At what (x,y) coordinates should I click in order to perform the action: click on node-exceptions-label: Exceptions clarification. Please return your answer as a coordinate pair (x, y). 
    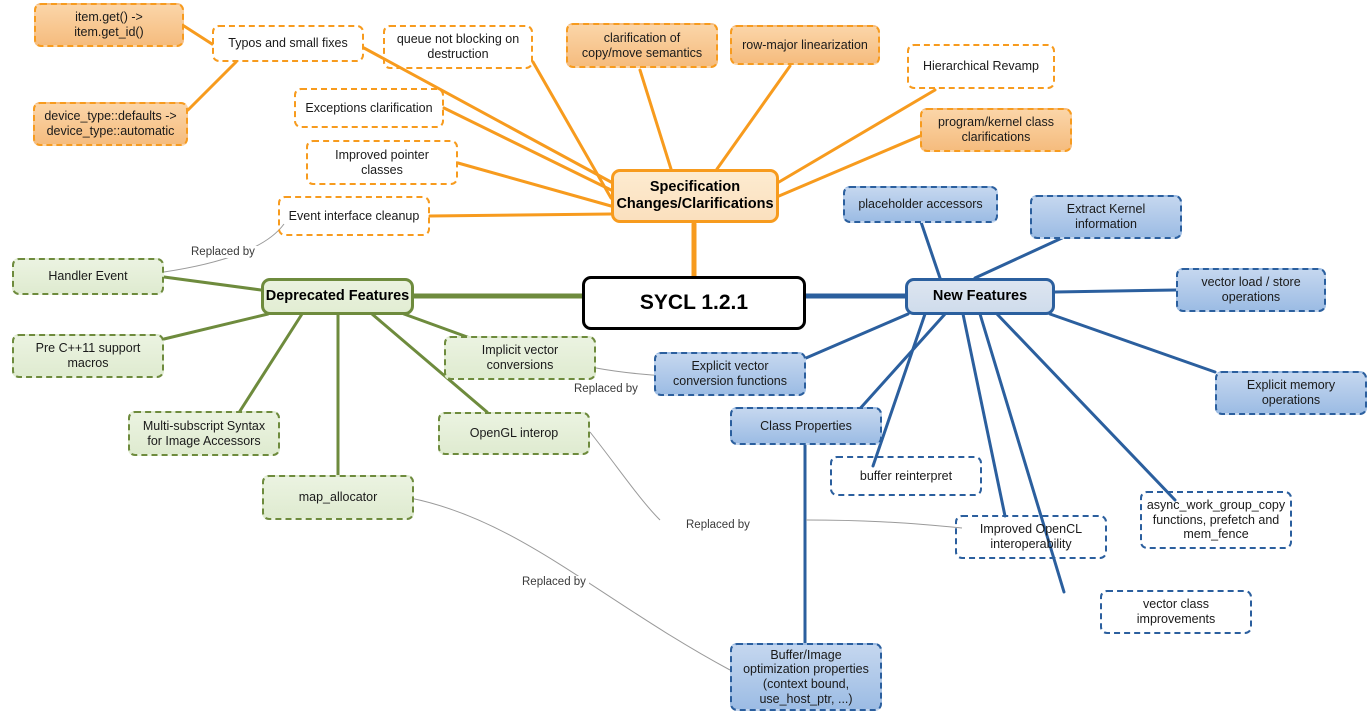
    Looking at the image, I should click on (369, 107).